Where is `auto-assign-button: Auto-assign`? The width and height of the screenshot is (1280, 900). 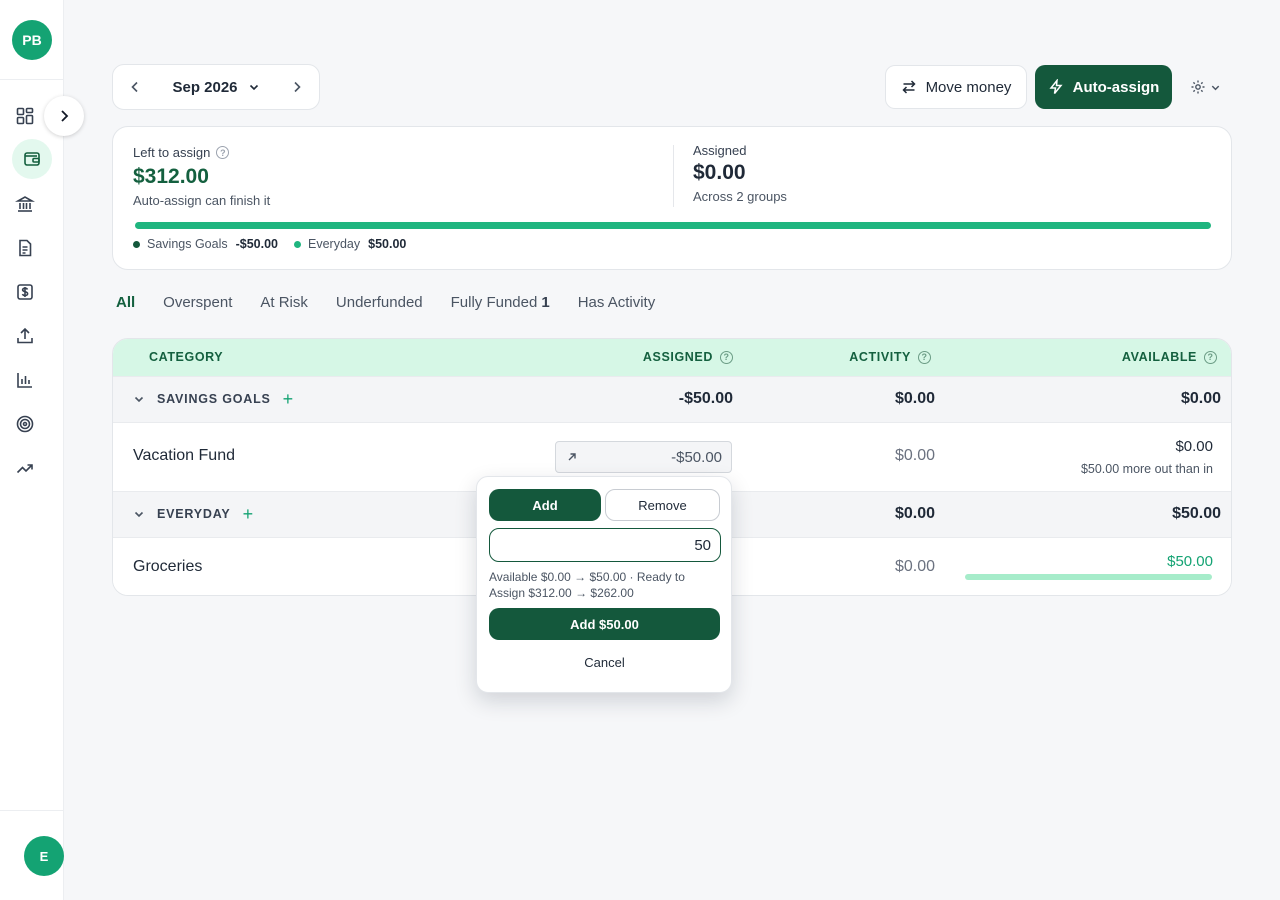
auto-assign-button: Auto-assign is located at coordinates (1103, 87).